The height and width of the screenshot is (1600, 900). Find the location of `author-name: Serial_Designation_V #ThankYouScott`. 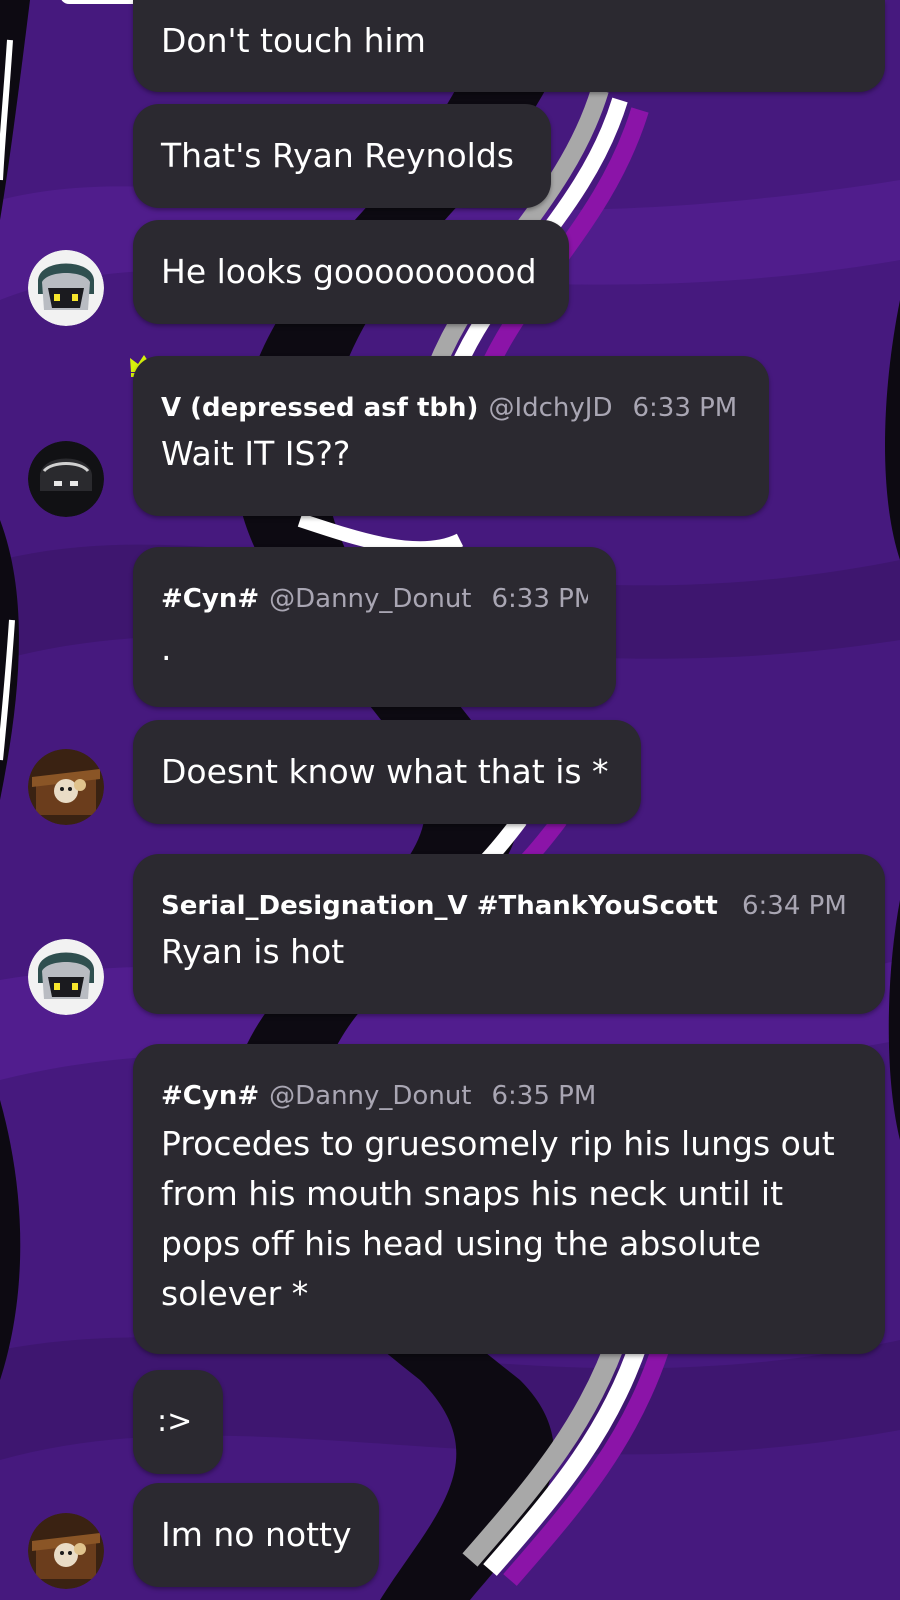

author-name: Serial_Designation_V #ThankYouScott is located at coordinates (439, 906).